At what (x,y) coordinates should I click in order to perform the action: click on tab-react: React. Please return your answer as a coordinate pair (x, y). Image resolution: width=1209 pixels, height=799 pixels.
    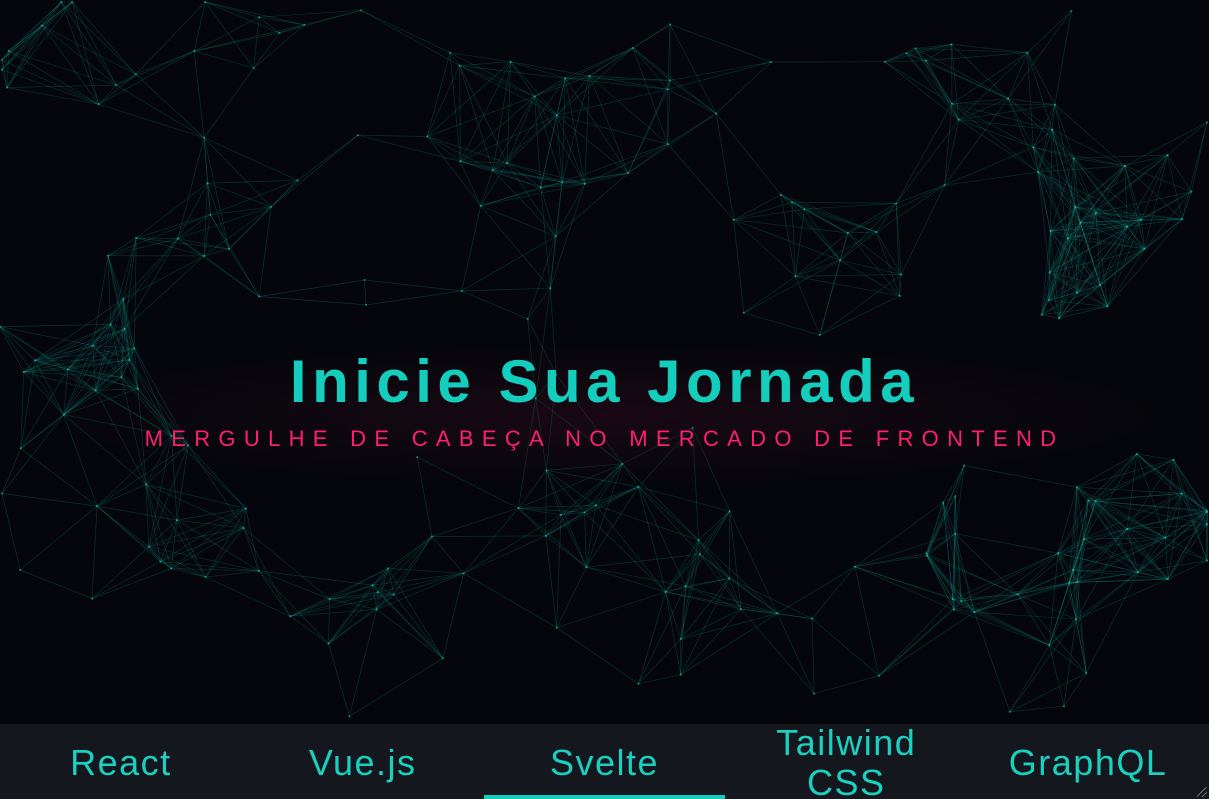
    Looking at the image, I should click on (121, 761).